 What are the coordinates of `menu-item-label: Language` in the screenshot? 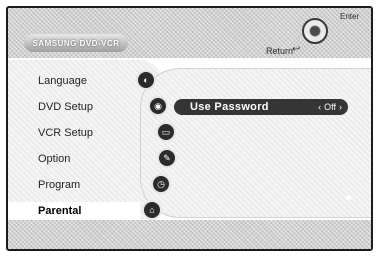 It's located at (62, 81).